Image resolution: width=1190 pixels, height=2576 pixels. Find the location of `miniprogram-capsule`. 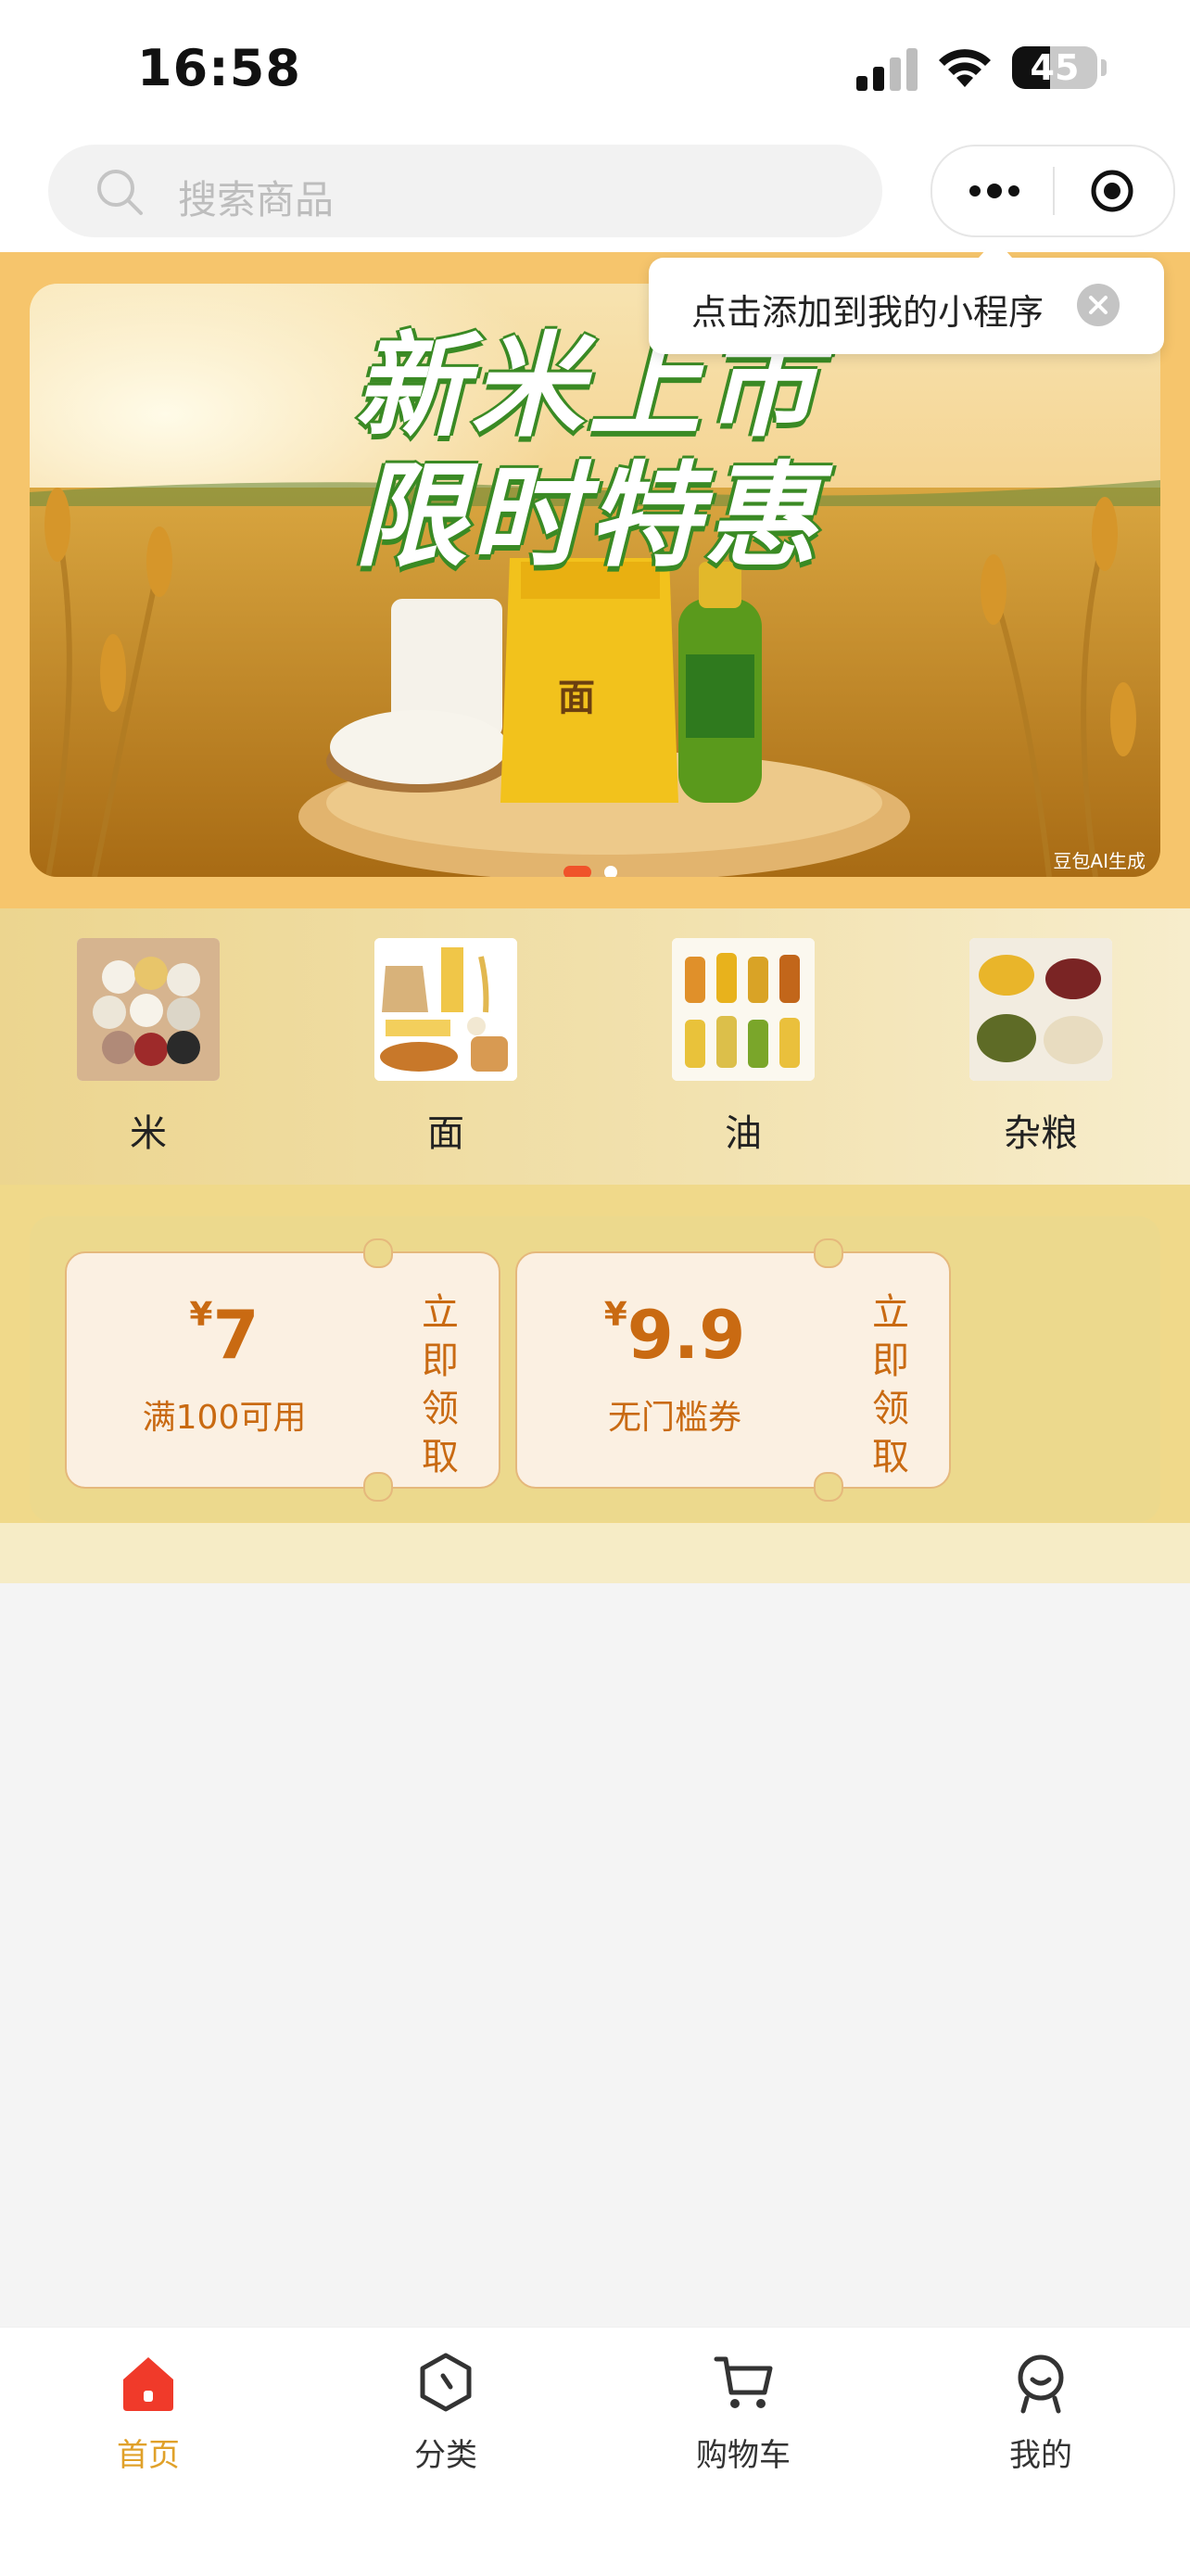

miniprogram-capsule is located at coordinates (1052, 191).